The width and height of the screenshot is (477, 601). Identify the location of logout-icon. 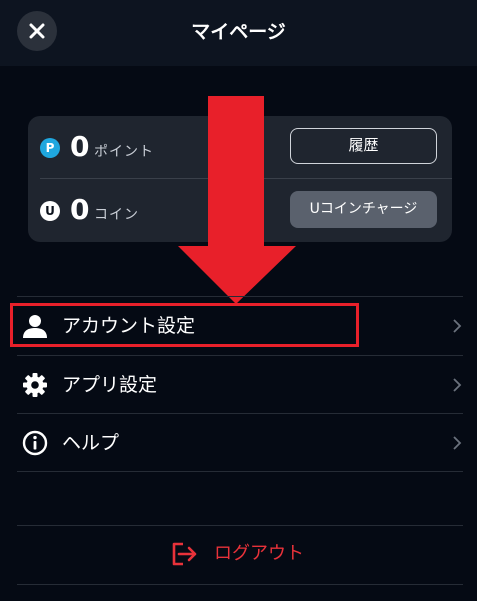
(184, 554).